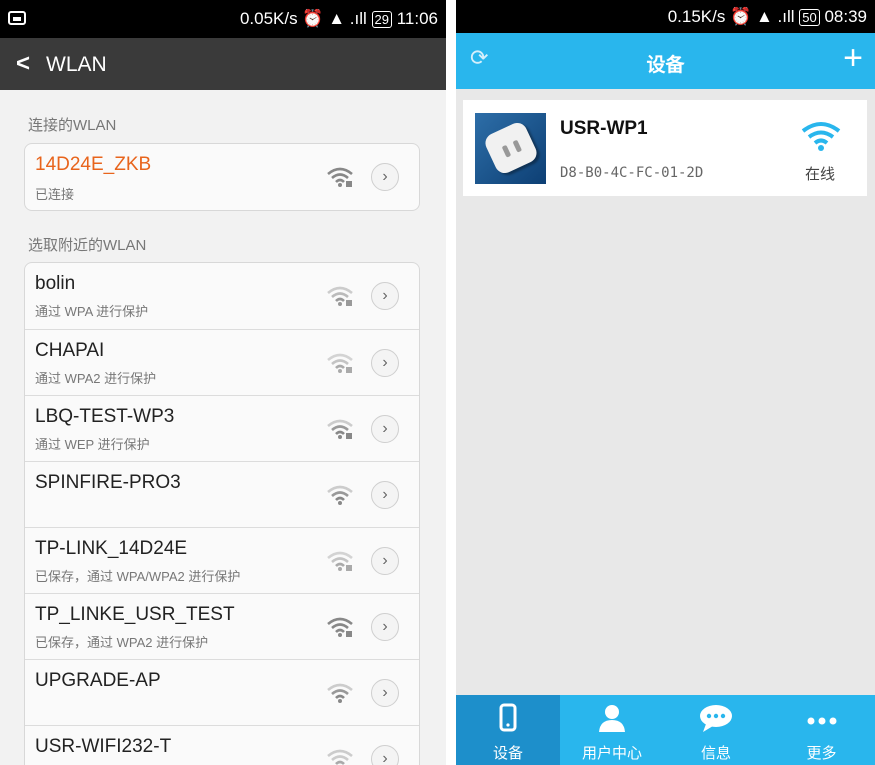 This screenshot has width=875, height=765. What do you see at coordinates (72, 125) in the screenshot?
I see `connected-section-label: 连接的WLAN` at bounding box center [72, 125].